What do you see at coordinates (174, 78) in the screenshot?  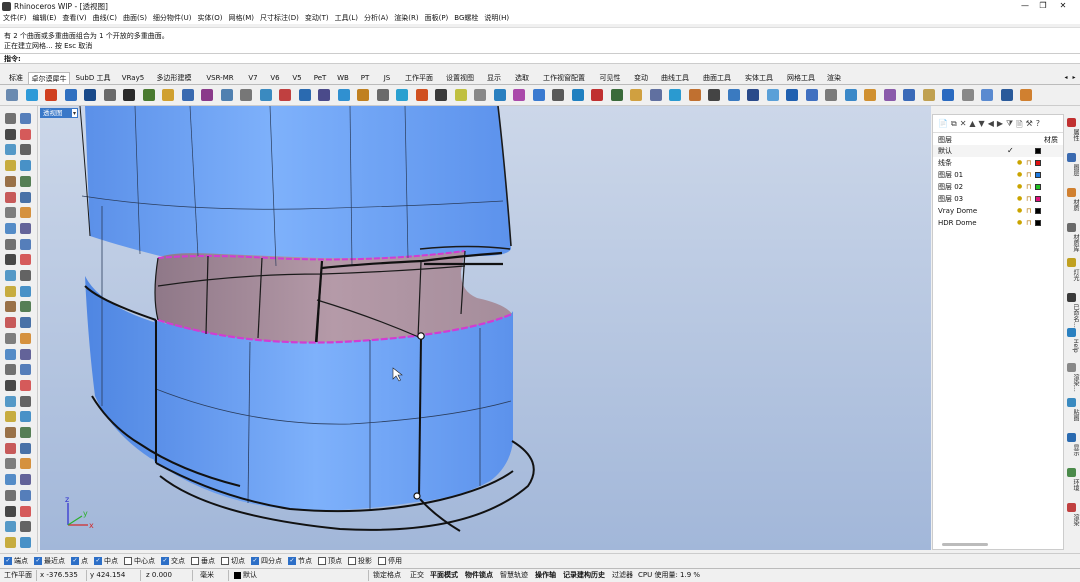 I see `toolbar-tab: 多边形建模` at bounding box center [174, 78].